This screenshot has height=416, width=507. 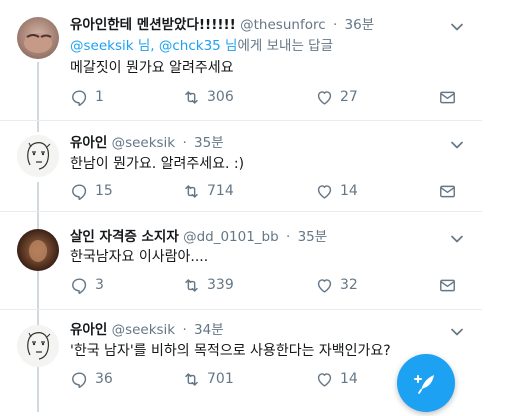 I want to click on retweet-count: 339, so click(x=220, y=285).